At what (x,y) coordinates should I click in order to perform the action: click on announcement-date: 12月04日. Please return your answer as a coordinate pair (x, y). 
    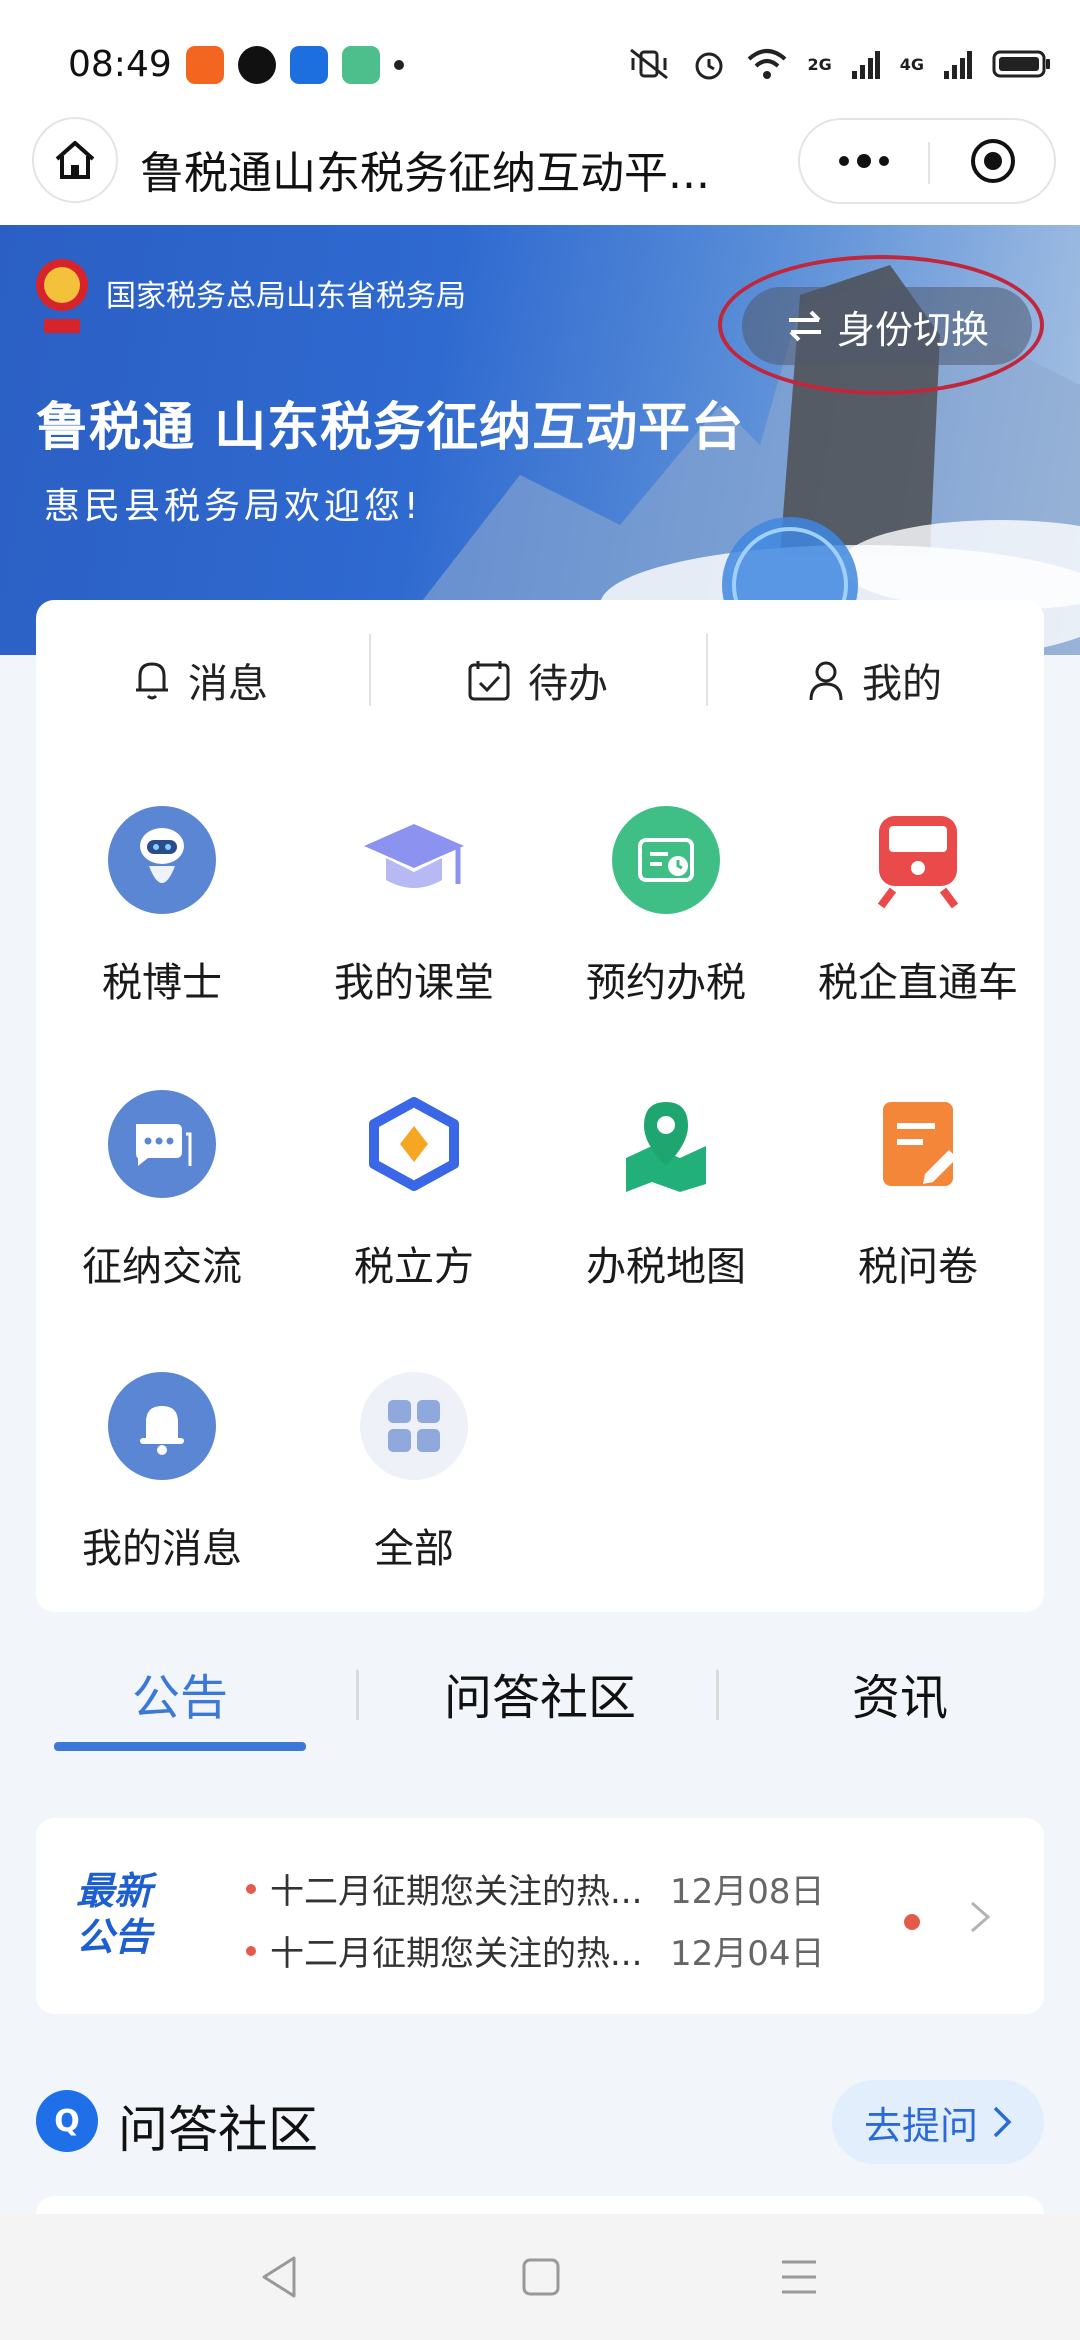
    Looking at the image, I should click on (747, 1954).